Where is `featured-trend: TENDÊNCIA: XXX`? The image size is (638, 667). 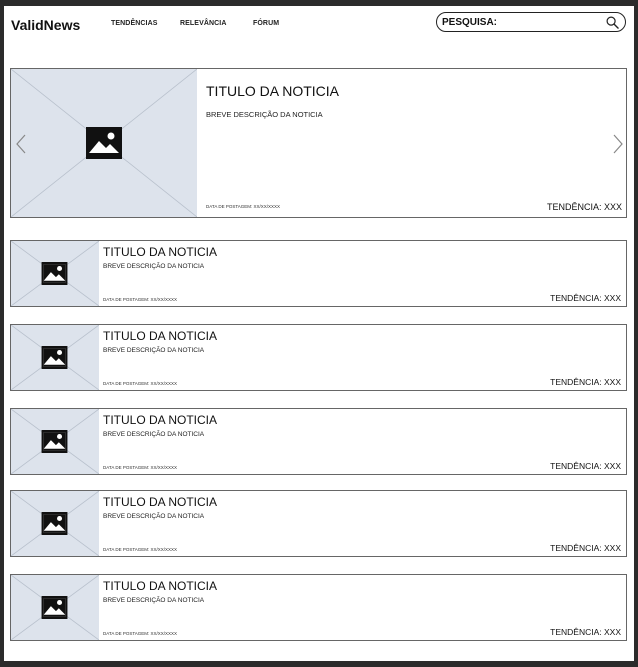
featured-trend: TENDÊNCIA: XXX is located at coordinates (584, 207).